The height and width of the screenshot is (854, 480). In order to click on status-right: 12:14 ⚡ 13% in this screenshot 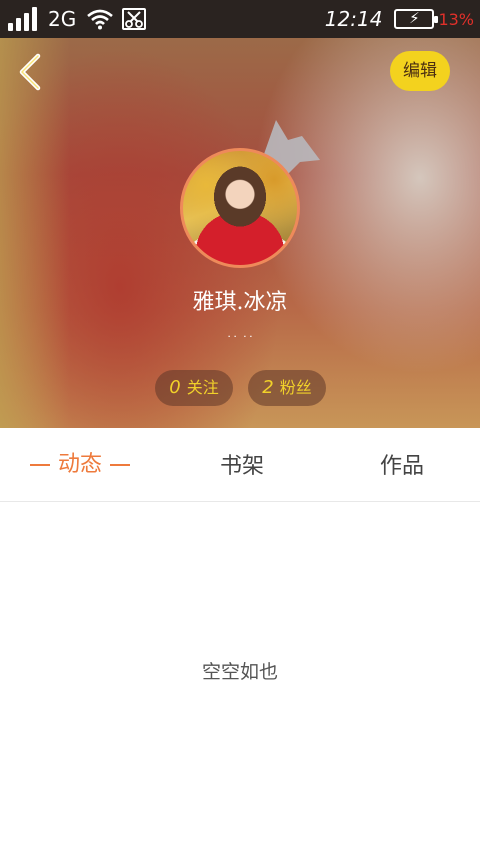, I will do `click(399, 19)`.